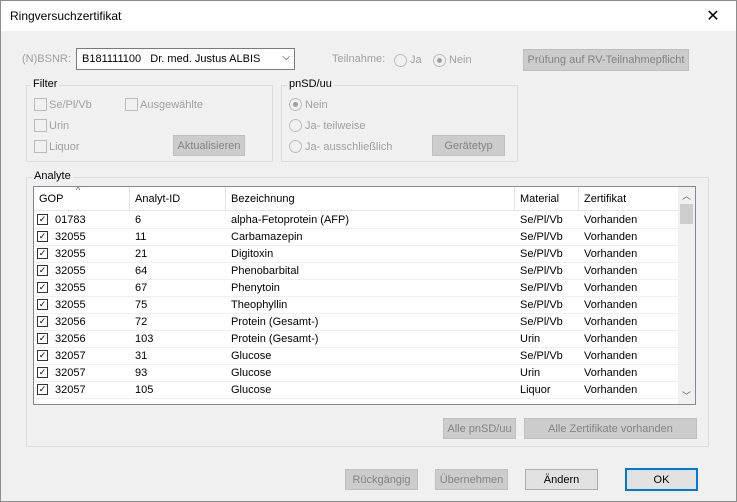 Image resolution: width=737 pixels, height=502 pixels. Describe the element at coordinates (255, 288) in the screenshot. I see `cell-bez: Phenytoin` at that location.